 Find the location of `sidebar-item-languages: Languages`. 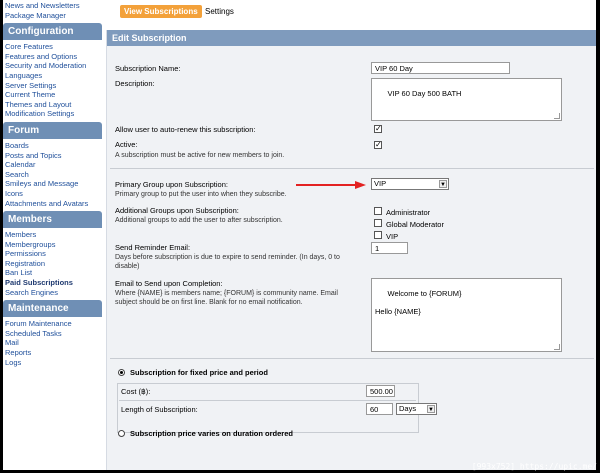

sidebar-item-languages: Languages is located at coordinates (52, 76).